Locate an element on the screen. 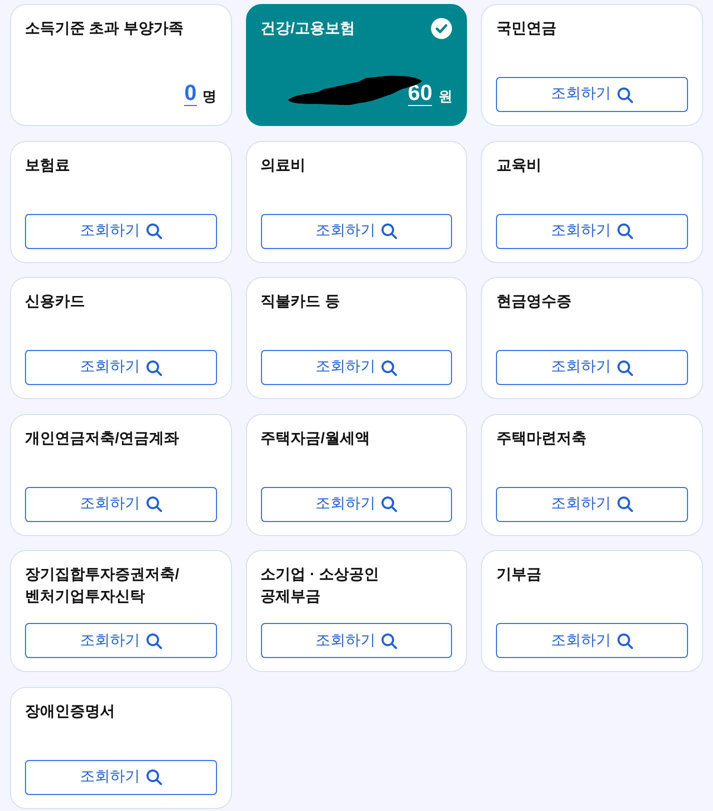  card-title: 기부금 is located at coordinates (519, 575).